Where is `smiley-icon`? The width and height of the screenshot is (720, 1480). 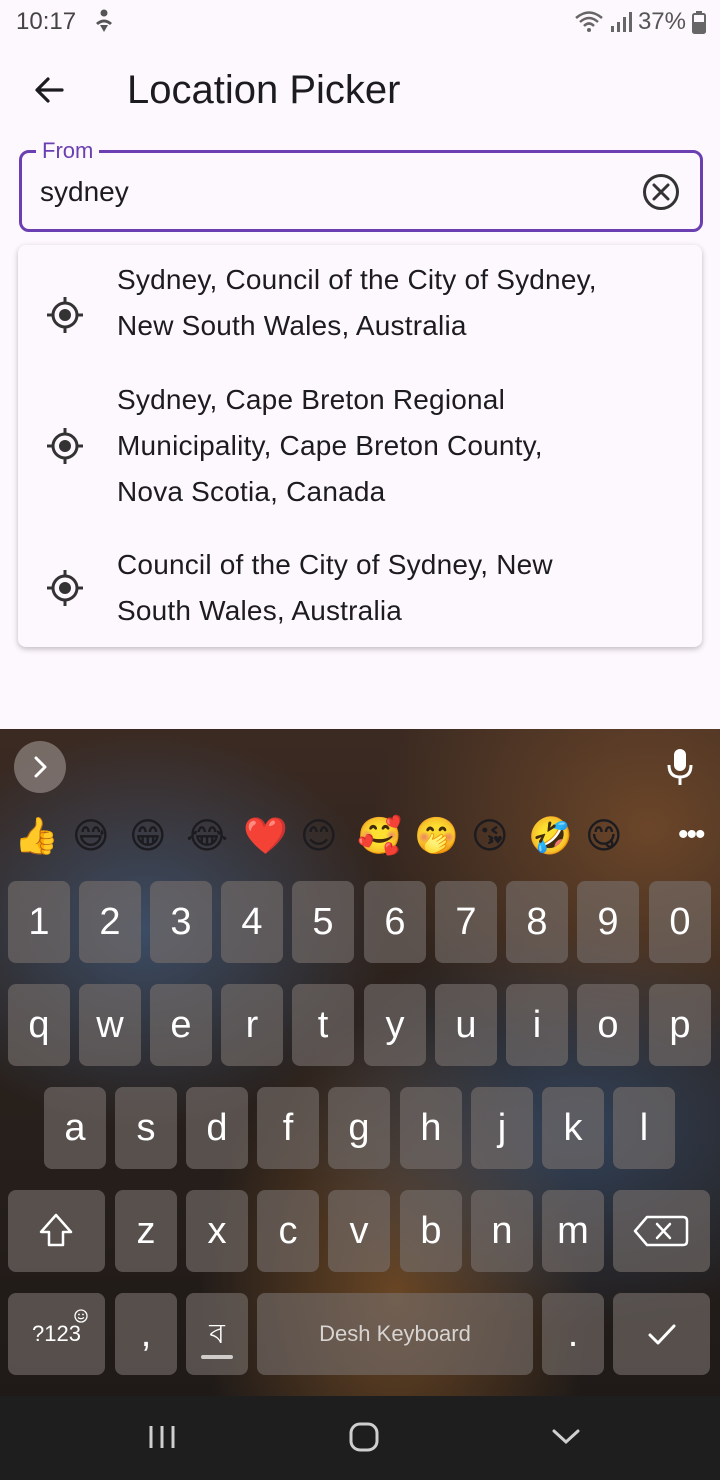
smiley-icon is located at coordinates (81, 1316).